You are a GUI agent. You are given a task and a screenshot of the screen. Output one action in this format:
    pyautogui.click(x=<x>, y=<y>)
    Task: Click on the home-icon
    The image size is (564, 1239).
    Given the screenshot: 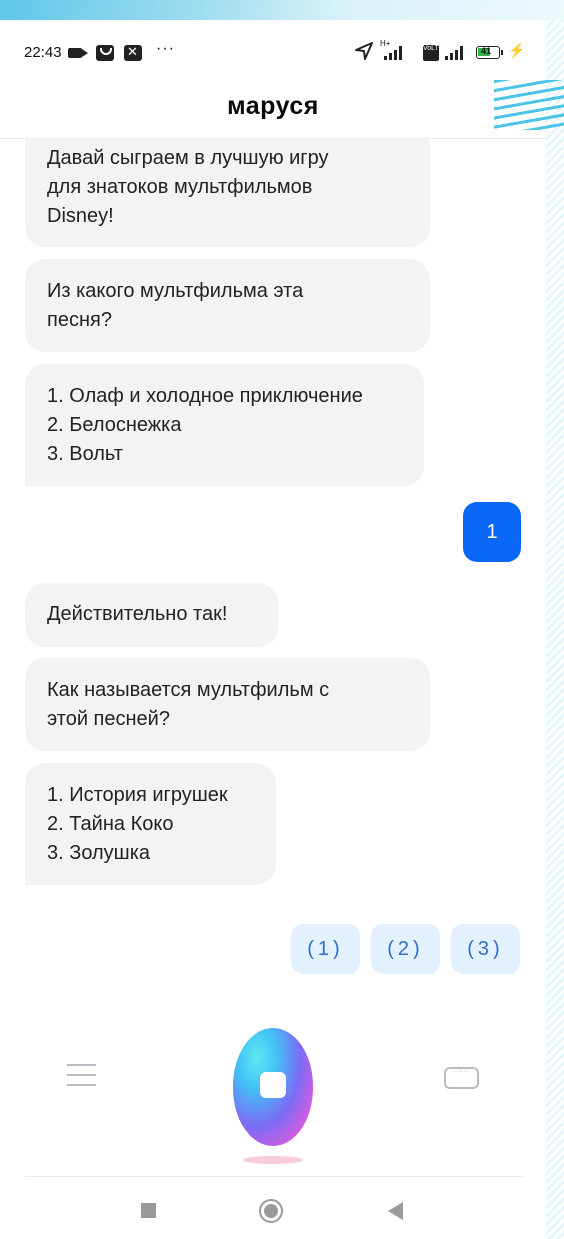 What is the action you would take?
    pyautogui.click(x=271, y=1211)
    